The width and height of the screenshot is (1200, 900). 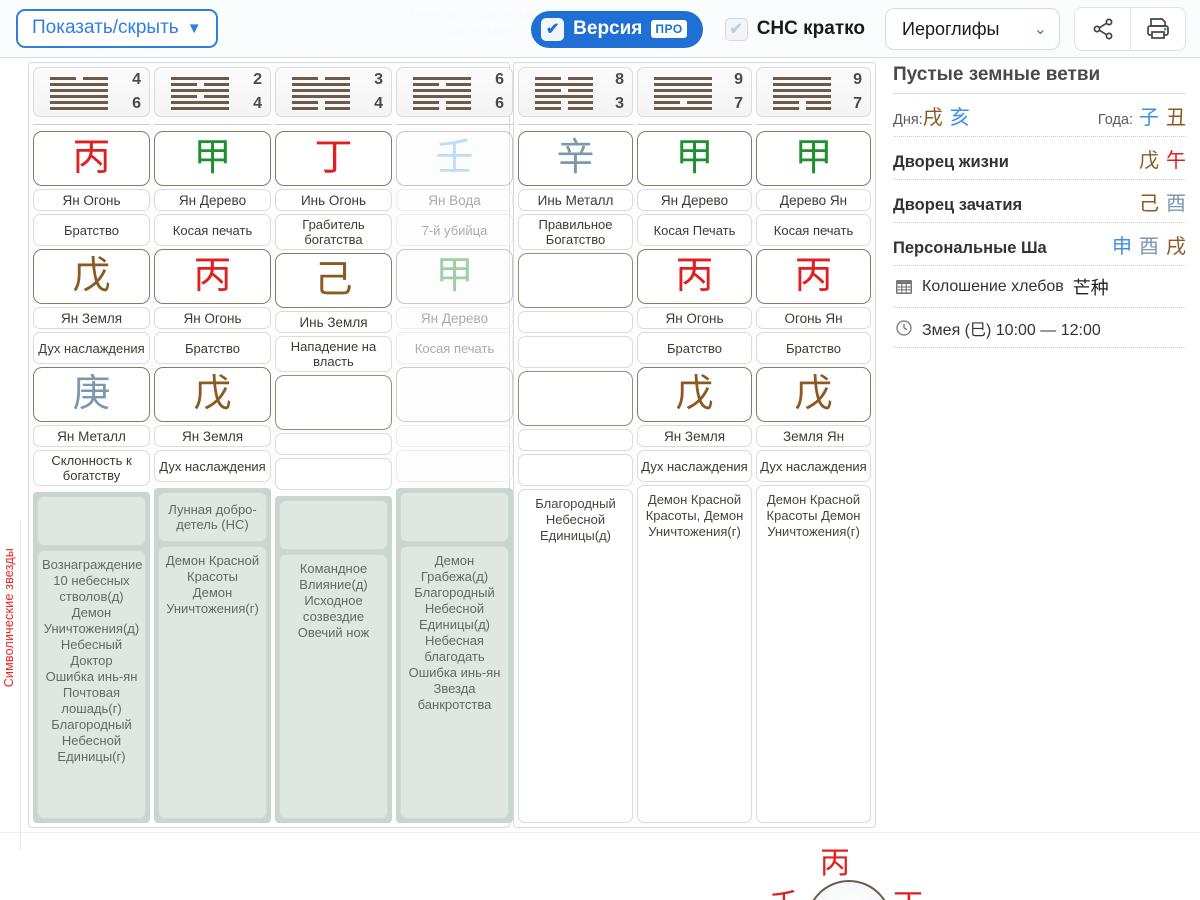 What do you see at coordinates (794, 29) in the screenshot?
I see `snc-brief-checkbox: ✔ СНС кратко` at bounding box center [794, 29].